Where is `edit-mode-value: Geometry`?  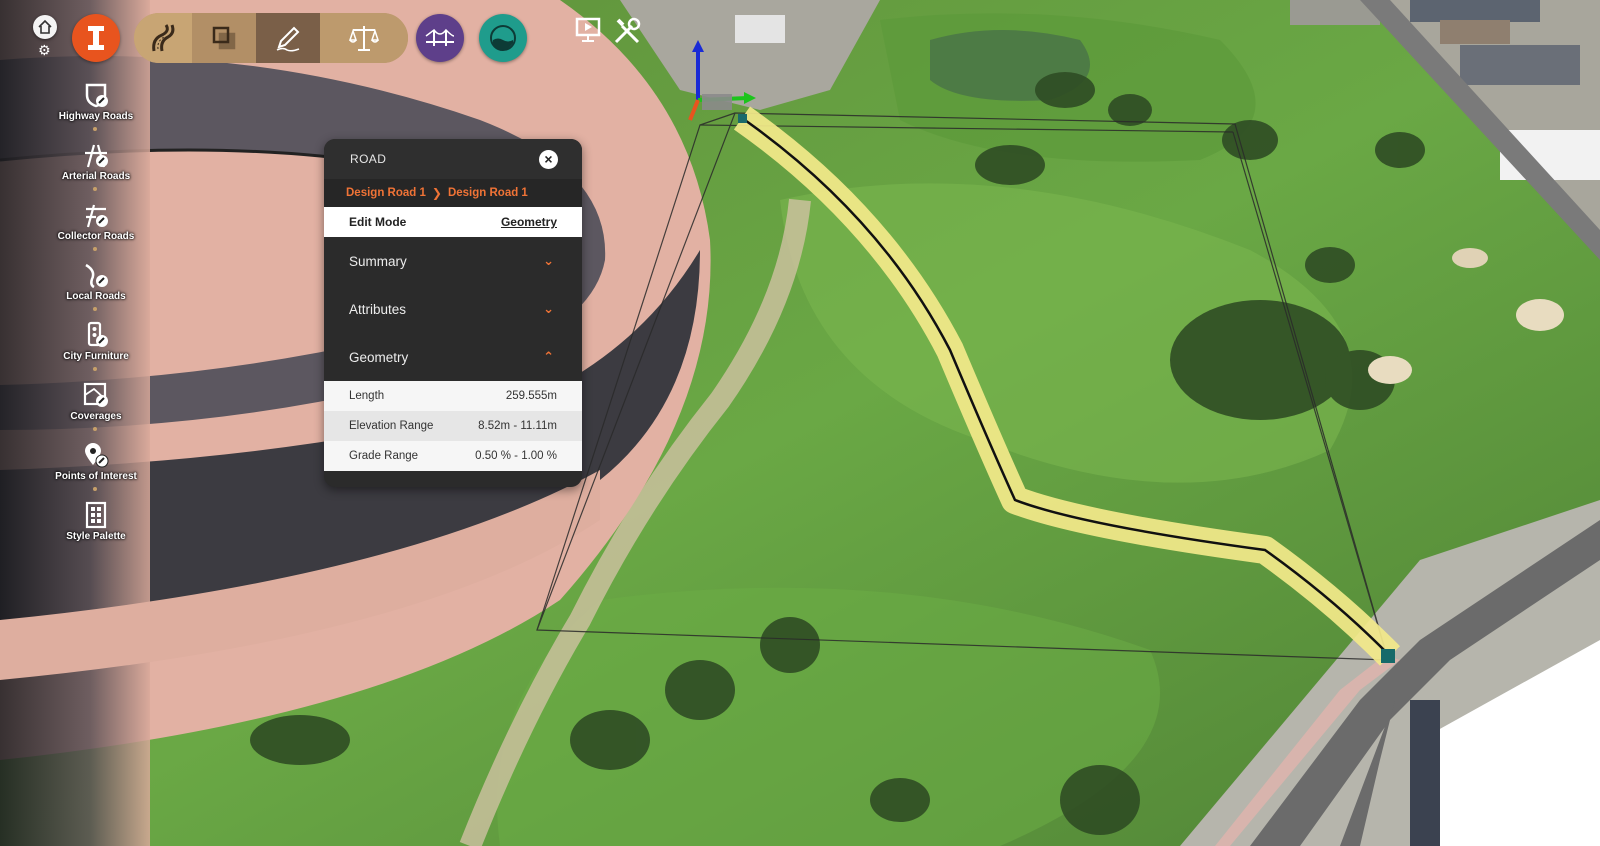
edit-mode-value: Geometry is located at coordinates (529, 222).